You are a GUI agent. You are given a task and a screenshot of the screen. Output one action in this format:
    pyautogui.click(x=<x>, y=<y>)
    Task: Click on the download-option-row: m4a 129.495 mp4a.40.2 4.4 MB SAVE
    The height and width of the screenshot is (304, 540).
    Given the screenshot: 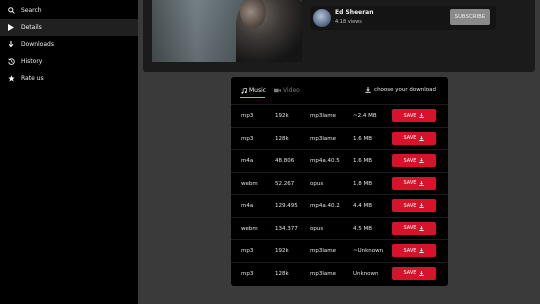 What is the action you would take?
    pyautogui.click(x=339, y=205)
    